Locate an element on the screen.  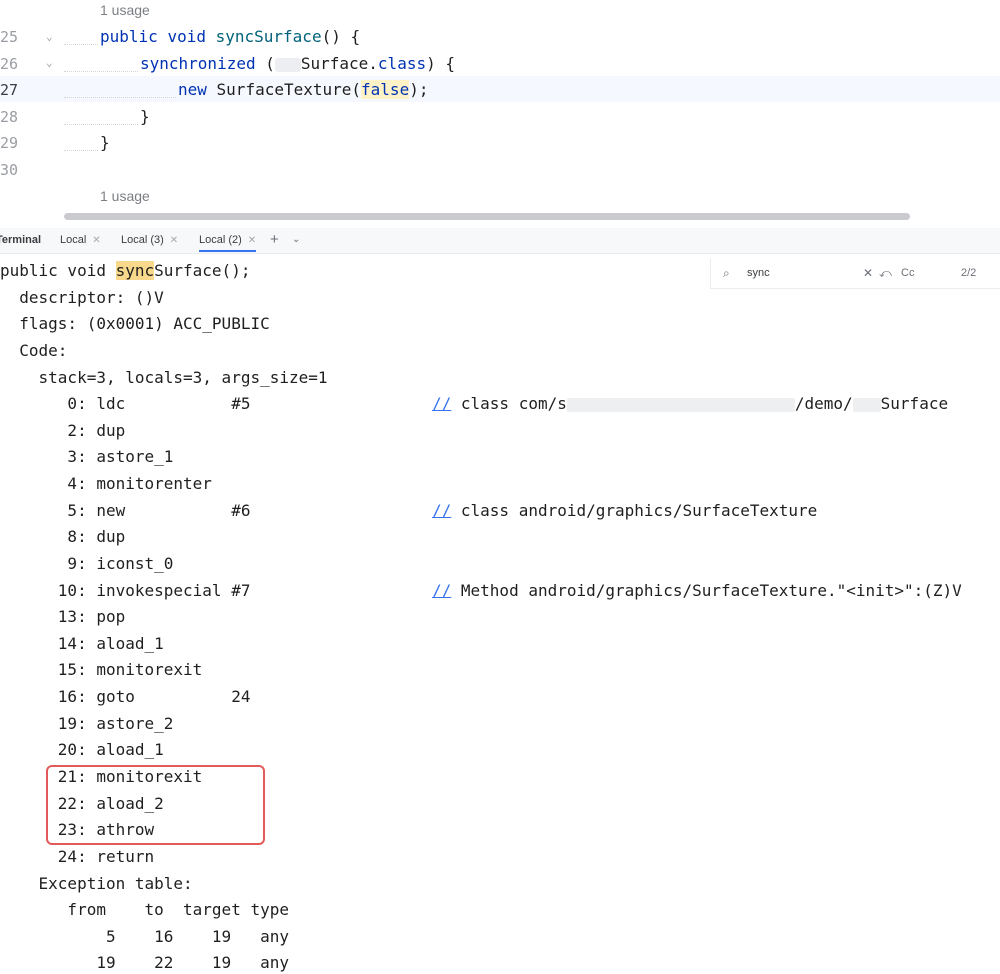
terminal-line: 5: new #6 is located at coordinates (125, 510).